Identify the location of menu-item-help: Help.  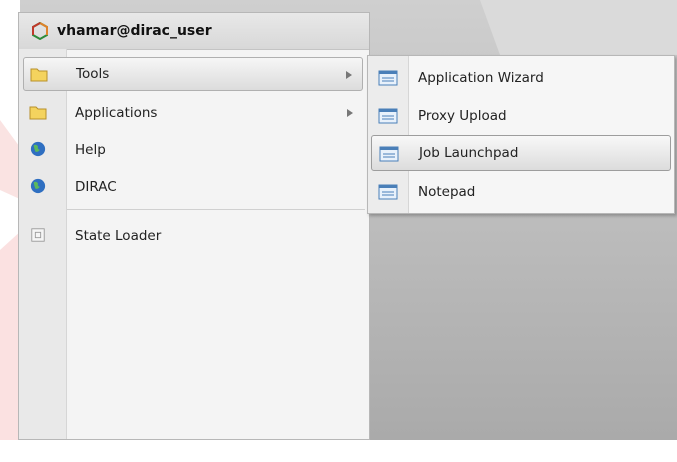
(193, 150).